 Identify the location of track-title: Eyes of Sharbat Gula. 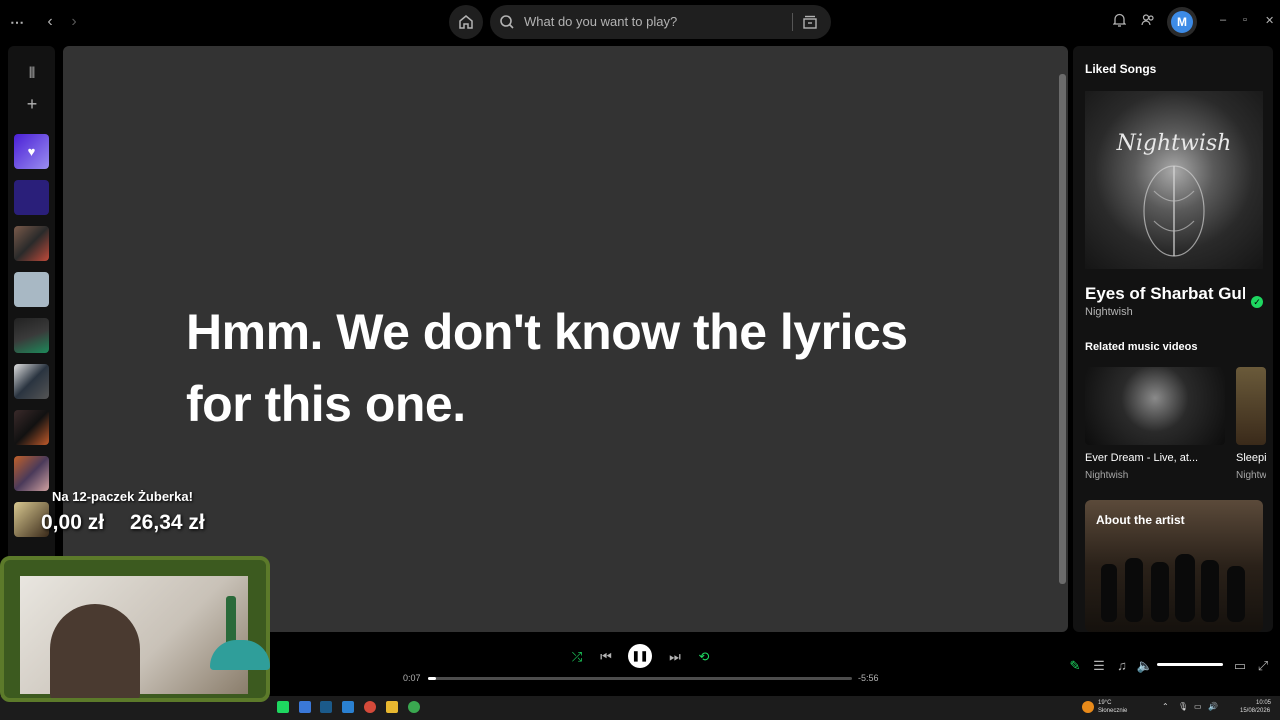
(1165, 294).